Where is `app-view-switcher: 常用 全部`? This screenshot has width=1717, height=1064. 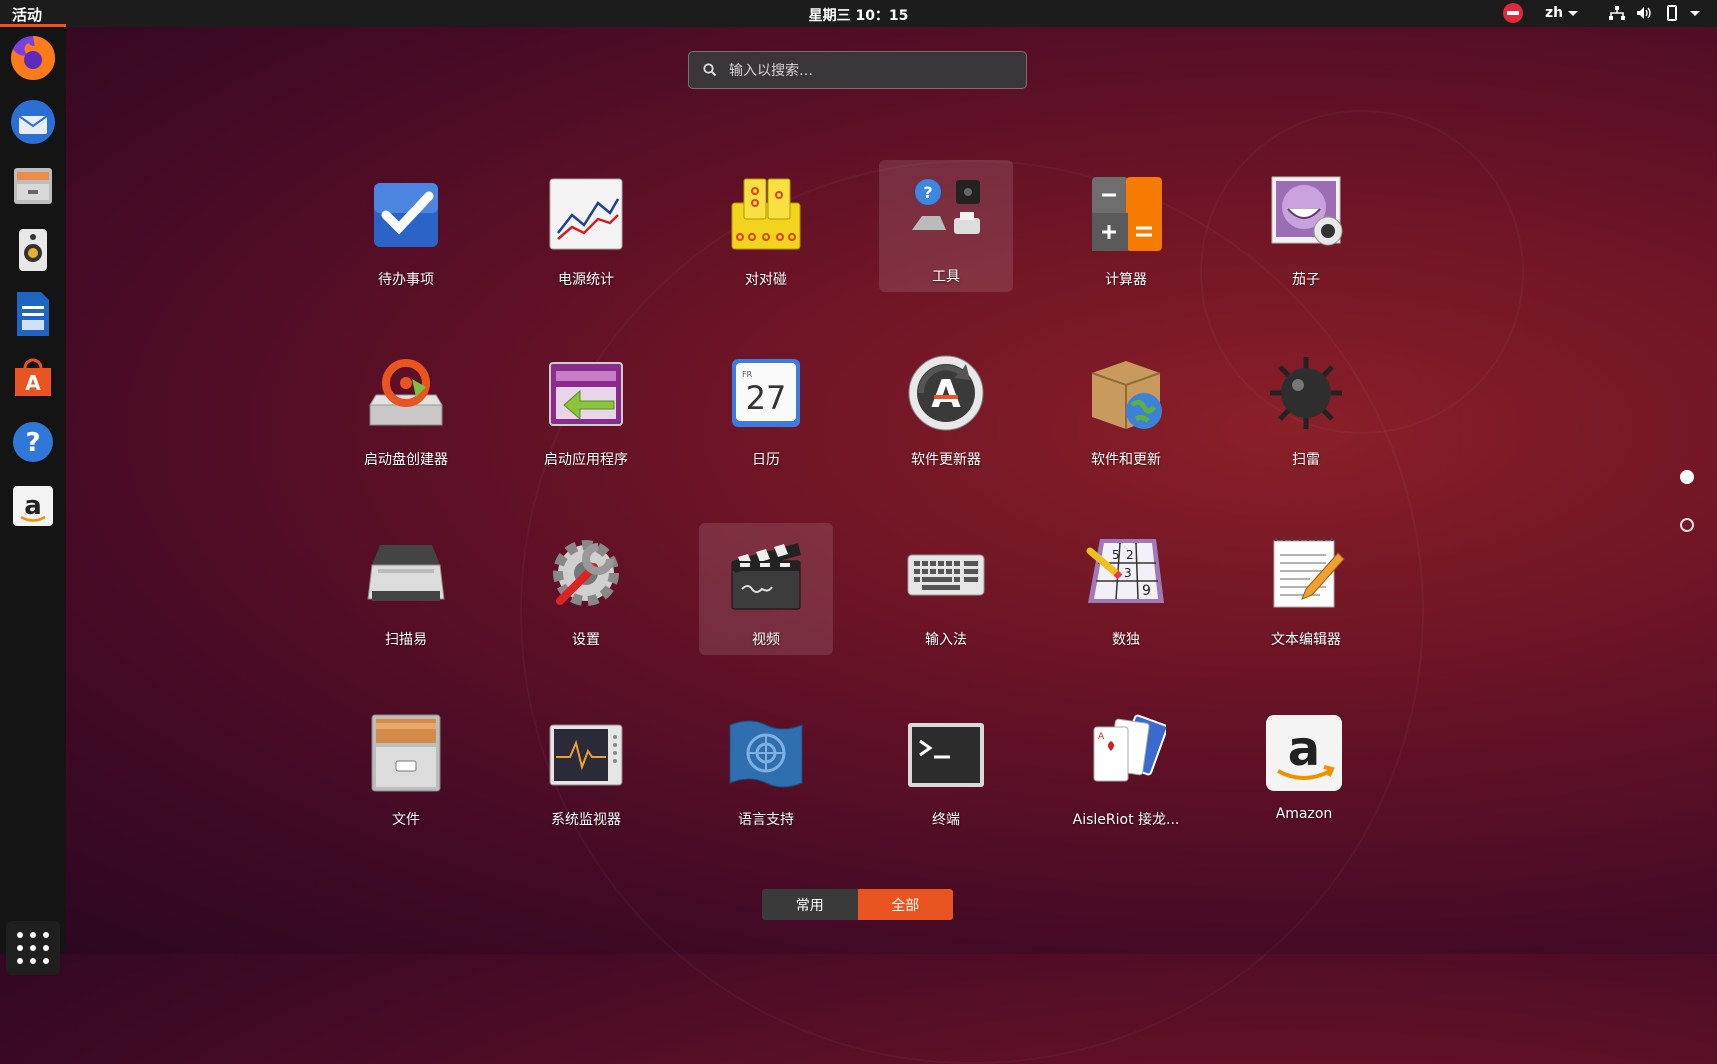 app-view-switcher: 常用 全部 is located at coordinates (857, 904).